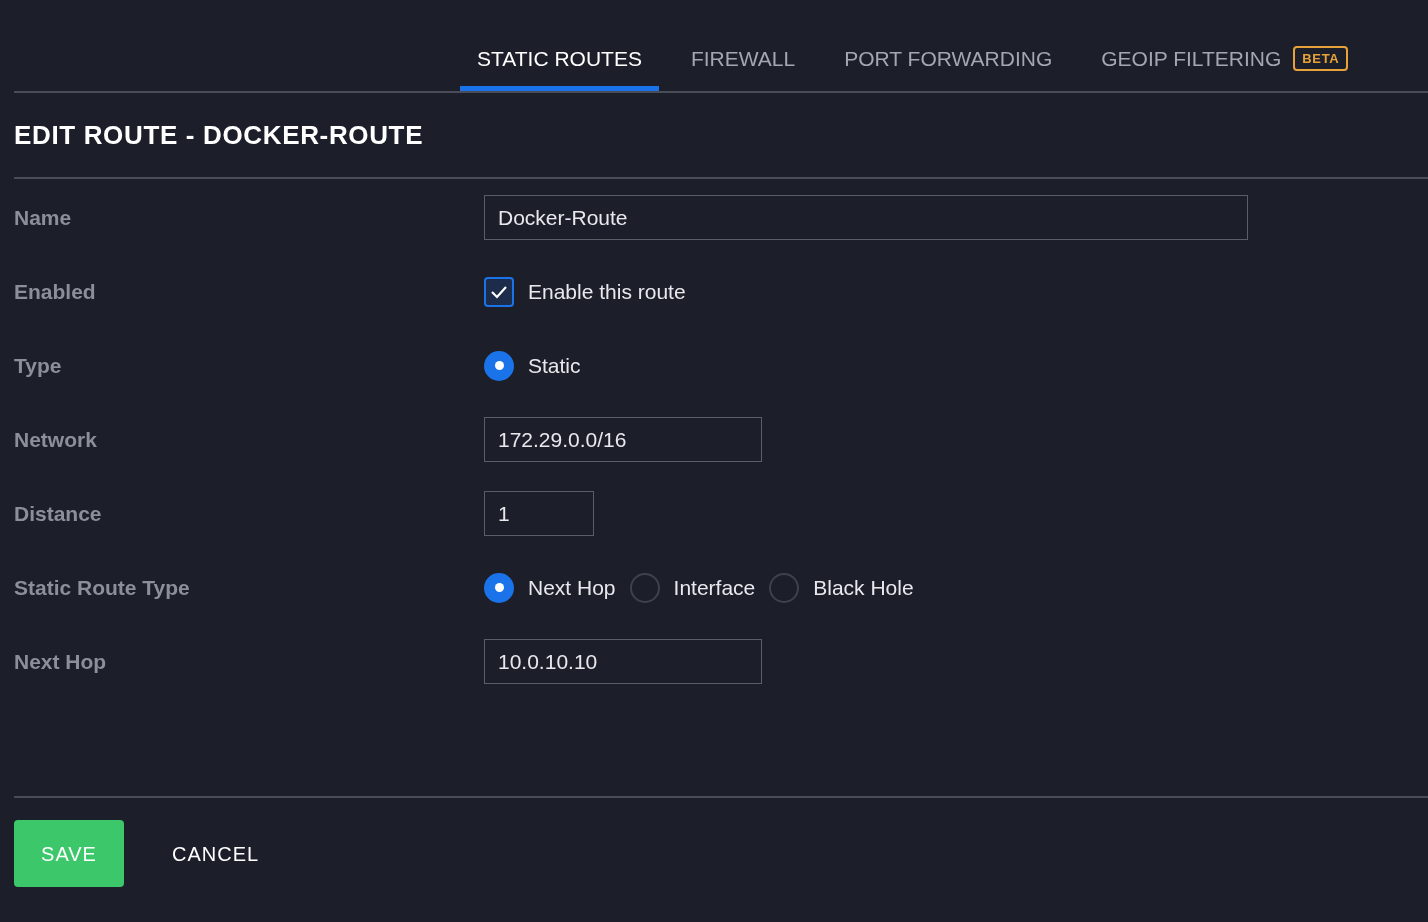 Image resolution: width=1428 pixels, height=922 pixels. What do you see at coordinates (623, 439) in the screenshot?
I see `text-field: 172.29.0.0/16` at bounding box center [623, 439].